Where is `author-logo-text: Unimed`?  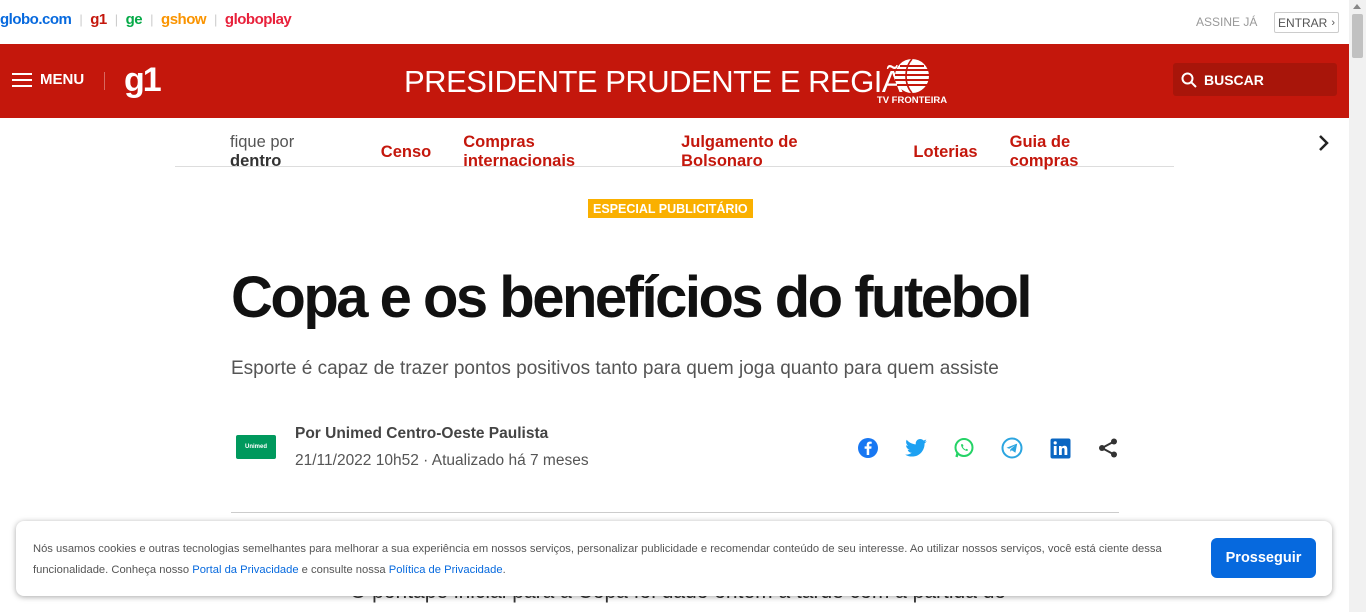 author-logo-text: Unimed is located at coordinates (255, 447).